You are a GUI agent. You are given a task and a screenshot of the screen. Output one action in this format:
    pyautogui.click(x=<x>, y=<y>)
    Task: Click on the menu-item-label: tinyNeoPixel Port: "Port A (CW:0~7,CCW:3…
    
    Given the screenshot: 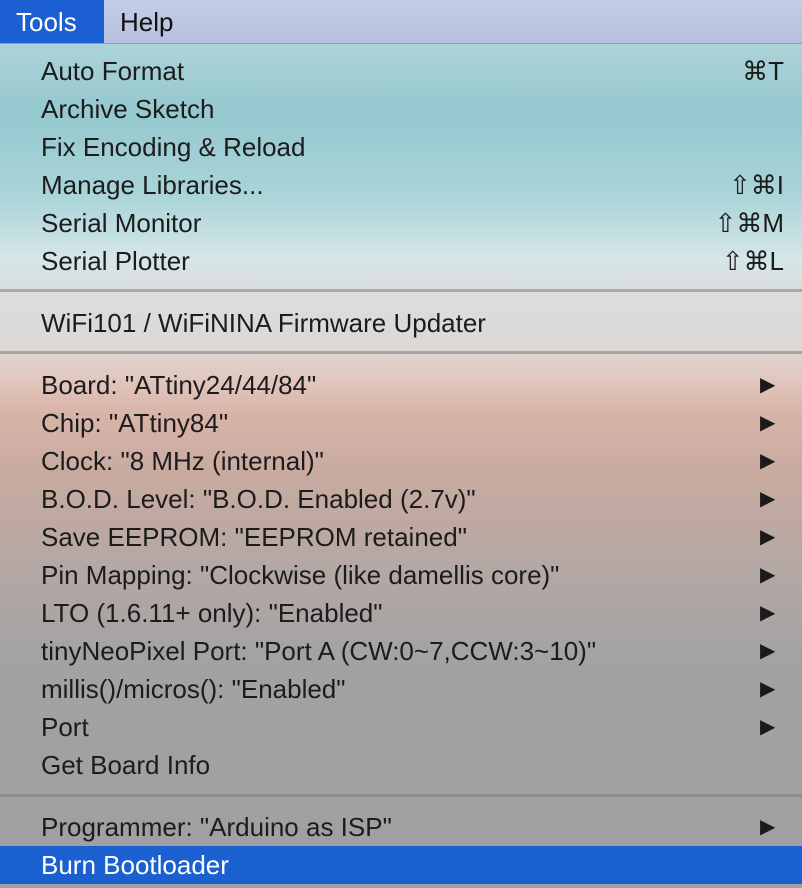 What is the action you would take?
    pyautogui.click(x=319, y=651)
    